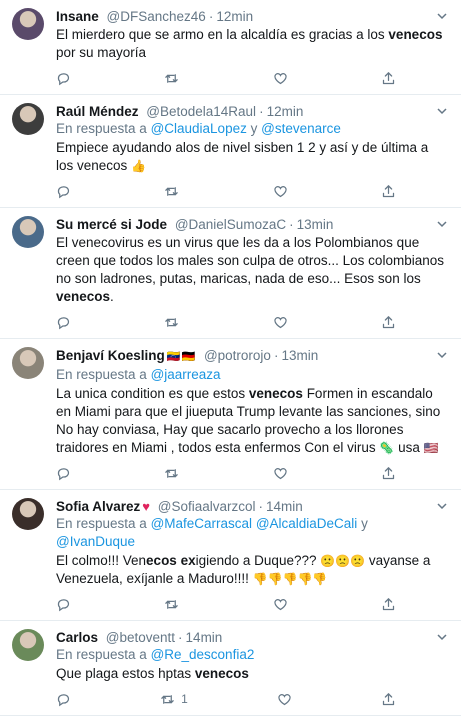 The image size is (461, 716). I want to click on mention-link: @stevenarce, so click(301, 128).